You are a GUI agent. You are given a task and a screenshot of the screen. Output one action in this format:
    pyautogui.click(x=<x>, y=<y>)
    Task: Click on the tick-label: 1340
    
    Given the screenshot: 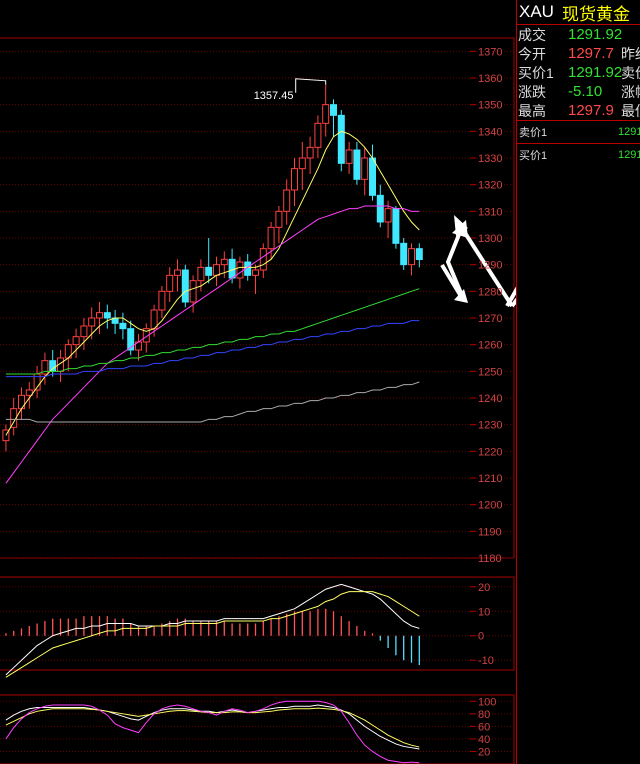 What is the action you would take?
    pyautogui.click(x=490, y=132)
    